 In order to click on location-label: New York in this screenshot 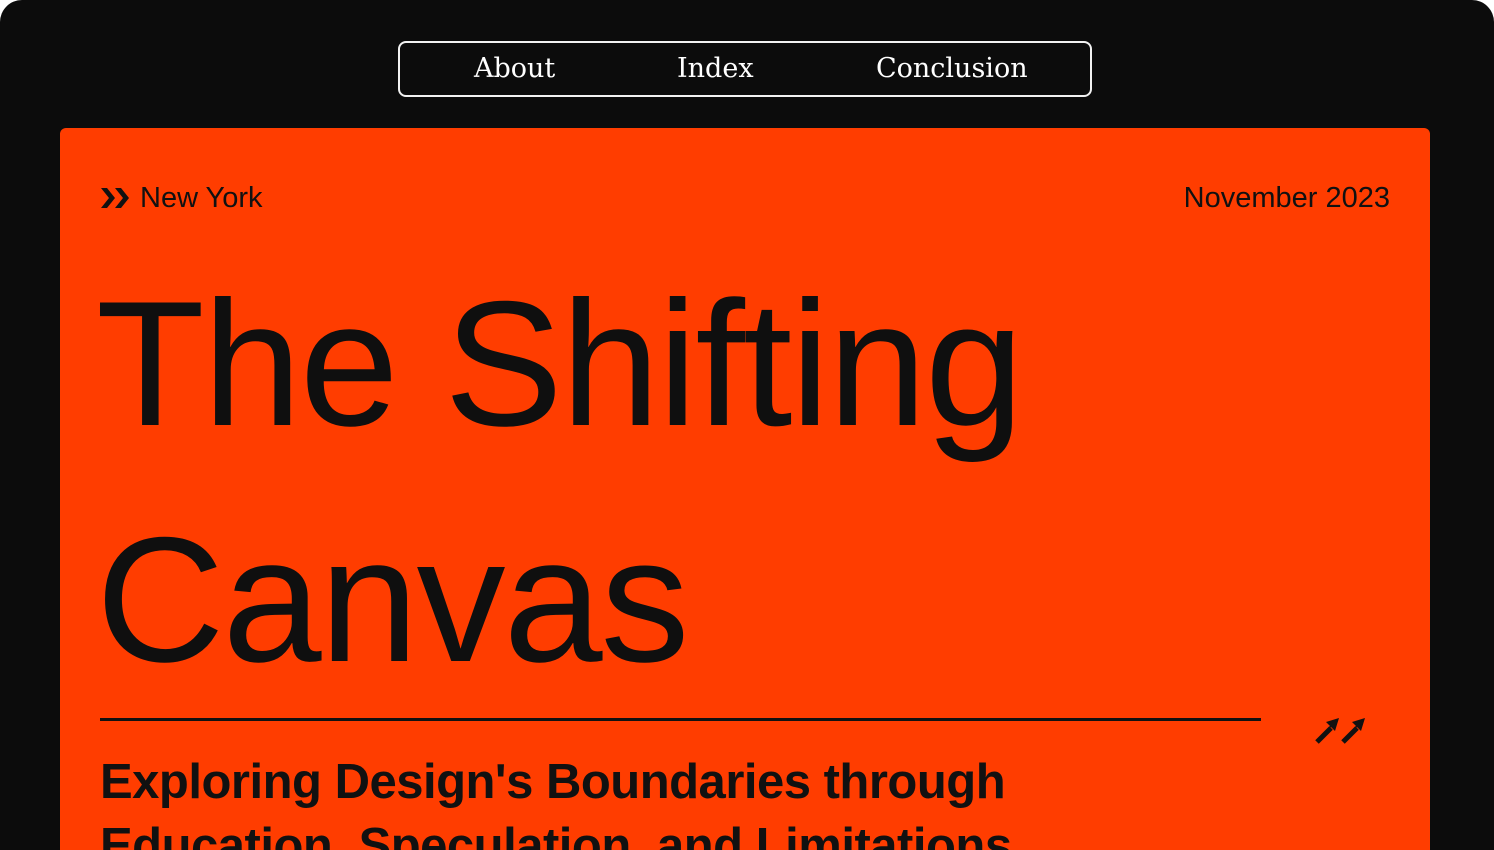, I will do `click(181, 198)`.